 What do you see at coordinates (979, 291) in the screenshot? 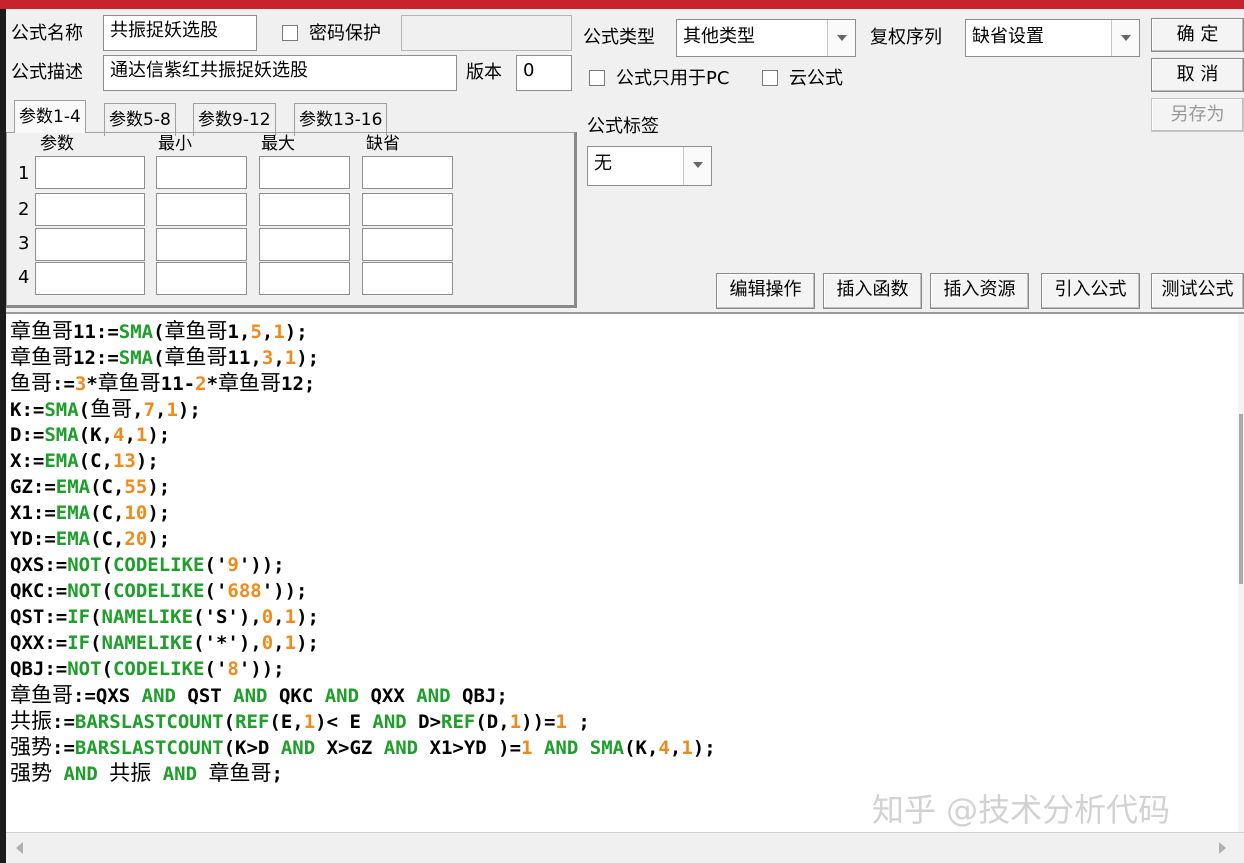
I see `insert-resource-button: 插入资源` at bounding box center [979, 291].